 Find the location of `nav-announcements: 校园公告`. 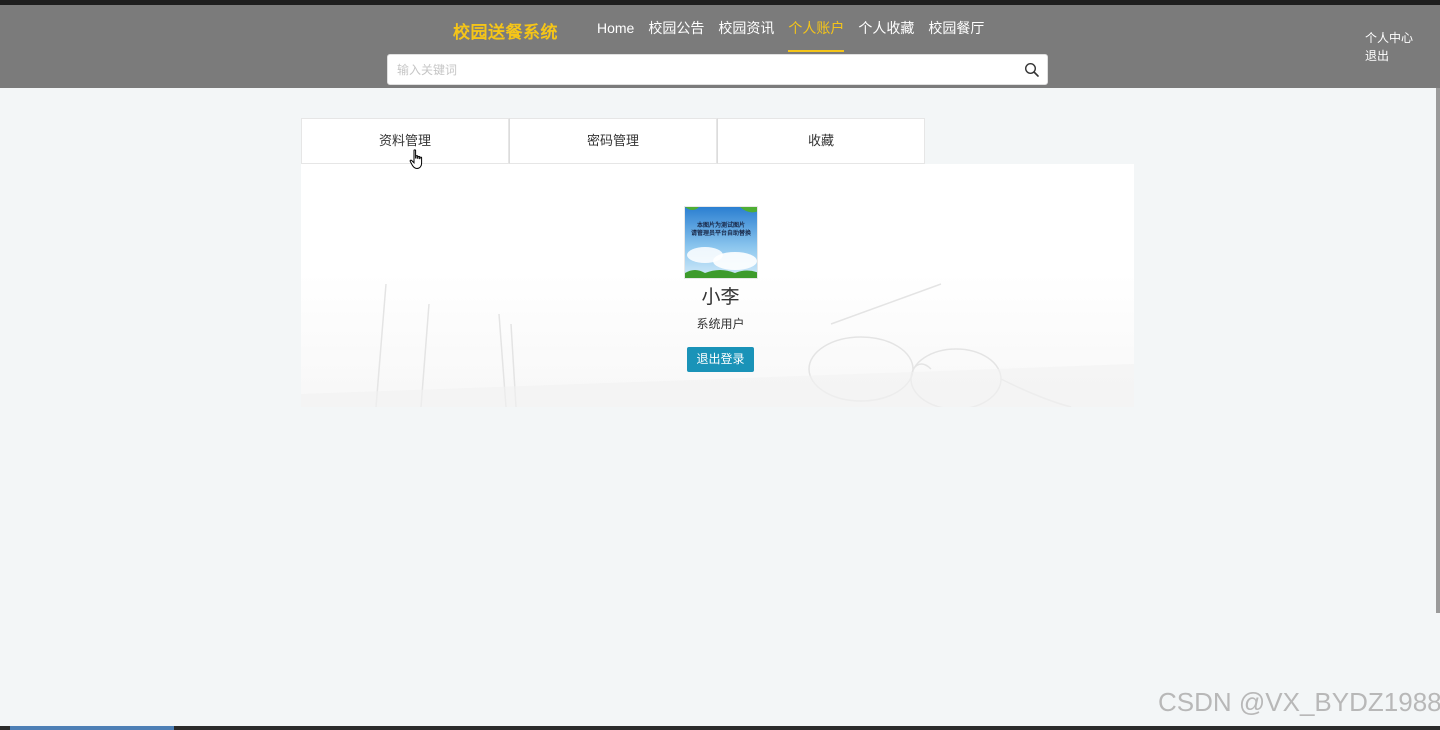

nav-announcements: 校园公告 is located at coordinates (676, 36).